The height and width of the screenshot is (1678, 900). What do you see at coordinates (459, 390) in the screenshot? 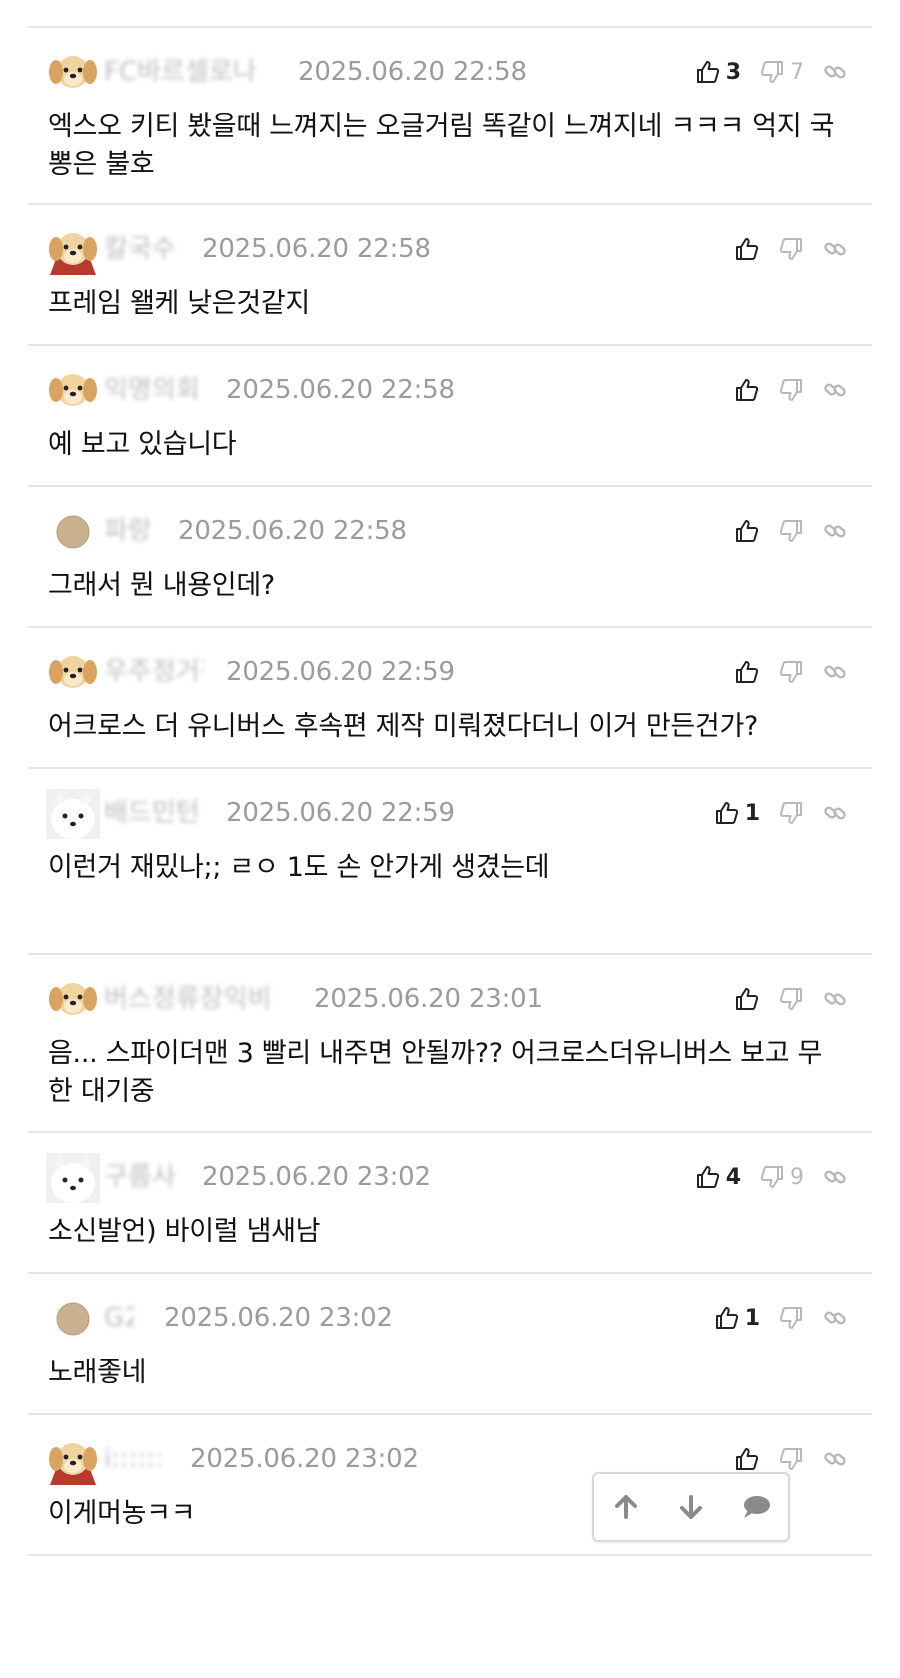
I see `comment-header: 익명의회원 2025.06.20 22:58` at bounding box center [459, 390].